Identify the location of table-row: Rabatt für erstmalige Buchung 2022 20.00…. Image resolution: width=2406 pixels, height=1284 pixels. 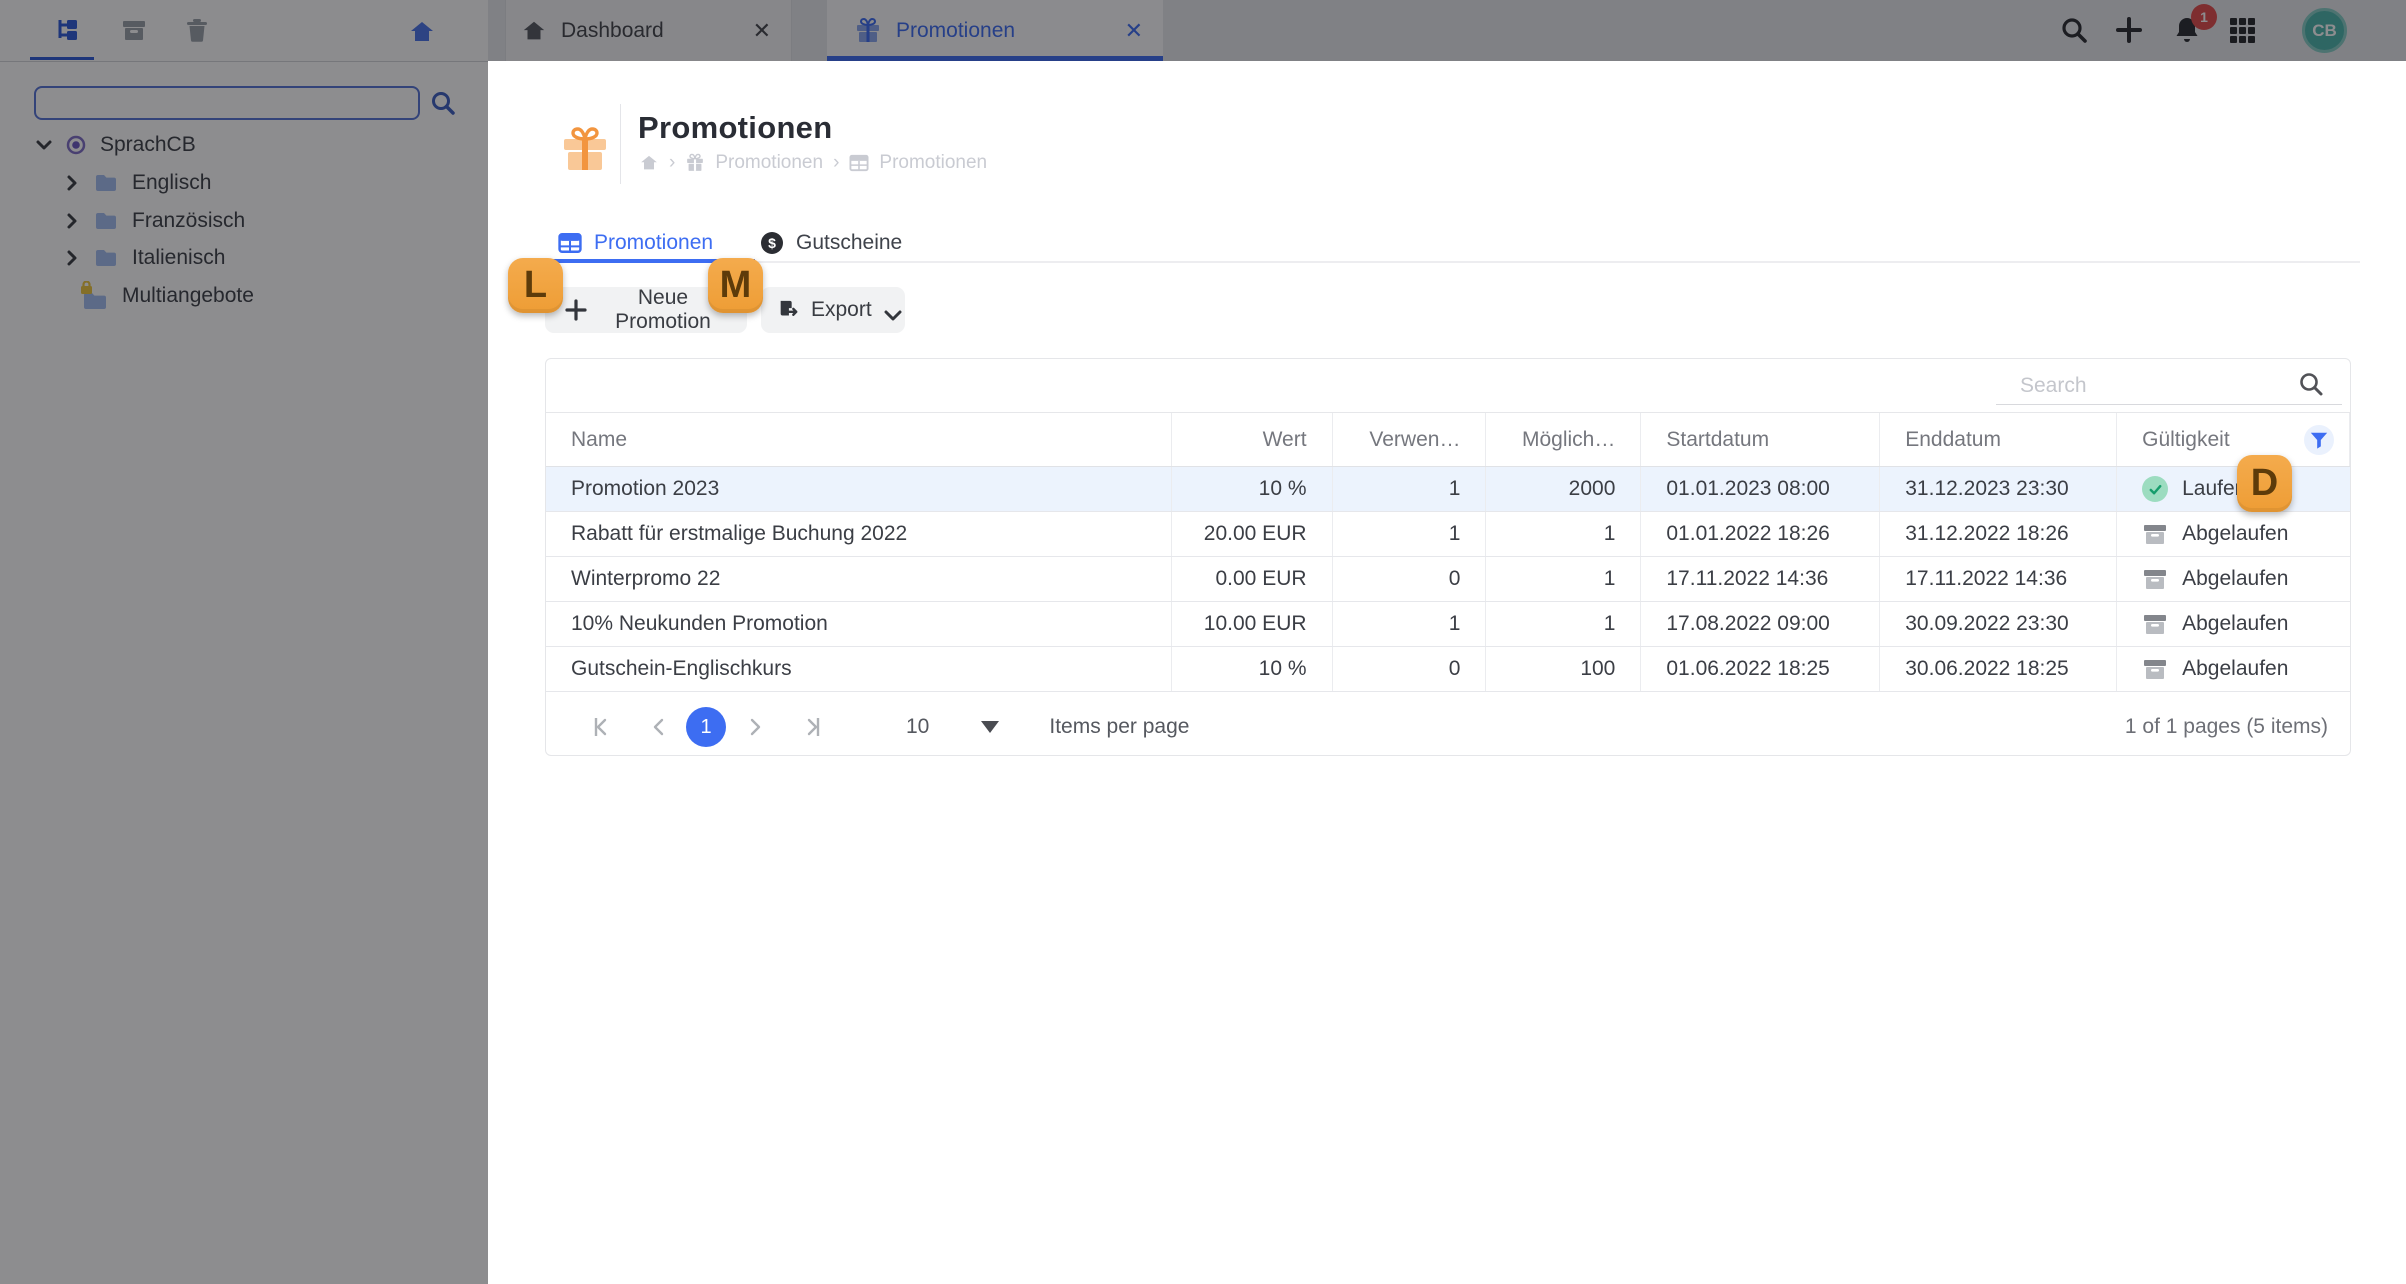
(1448, 534).